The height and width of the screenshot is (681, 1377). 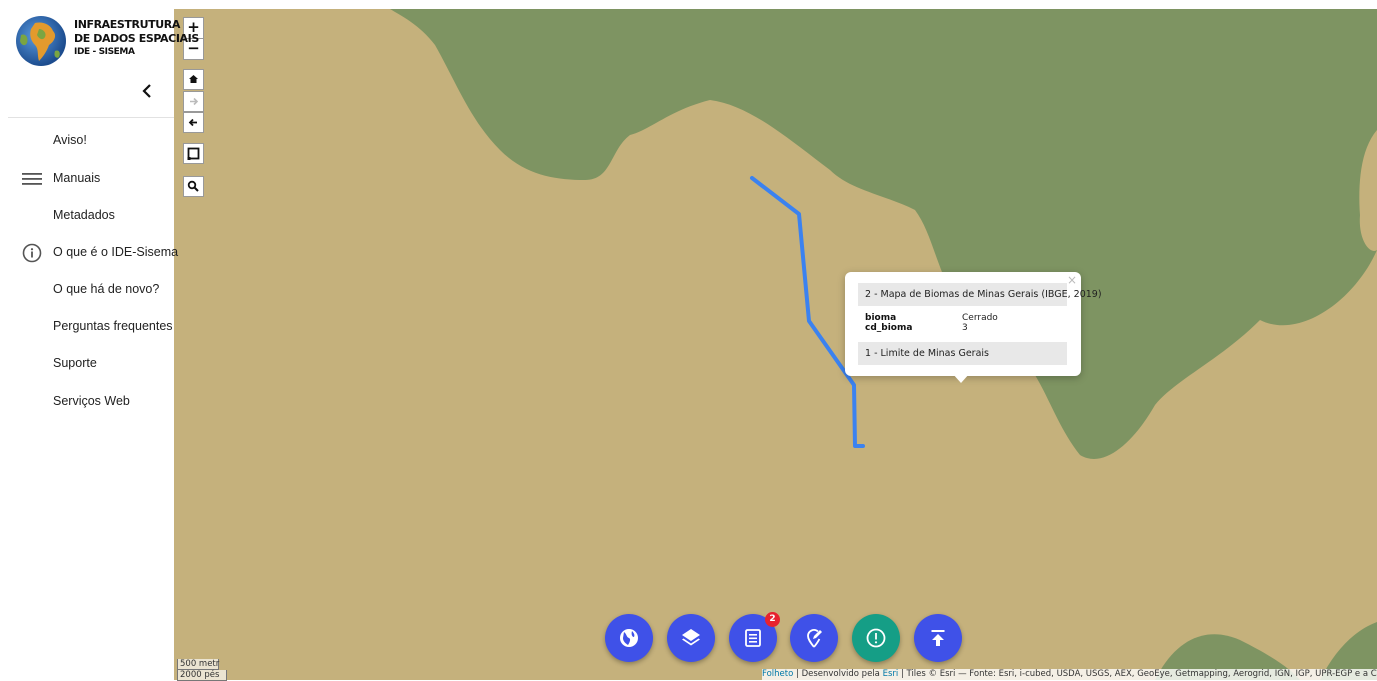 I want to click on sidebar-item-label: Aviso!, so click(x=70, y=140).